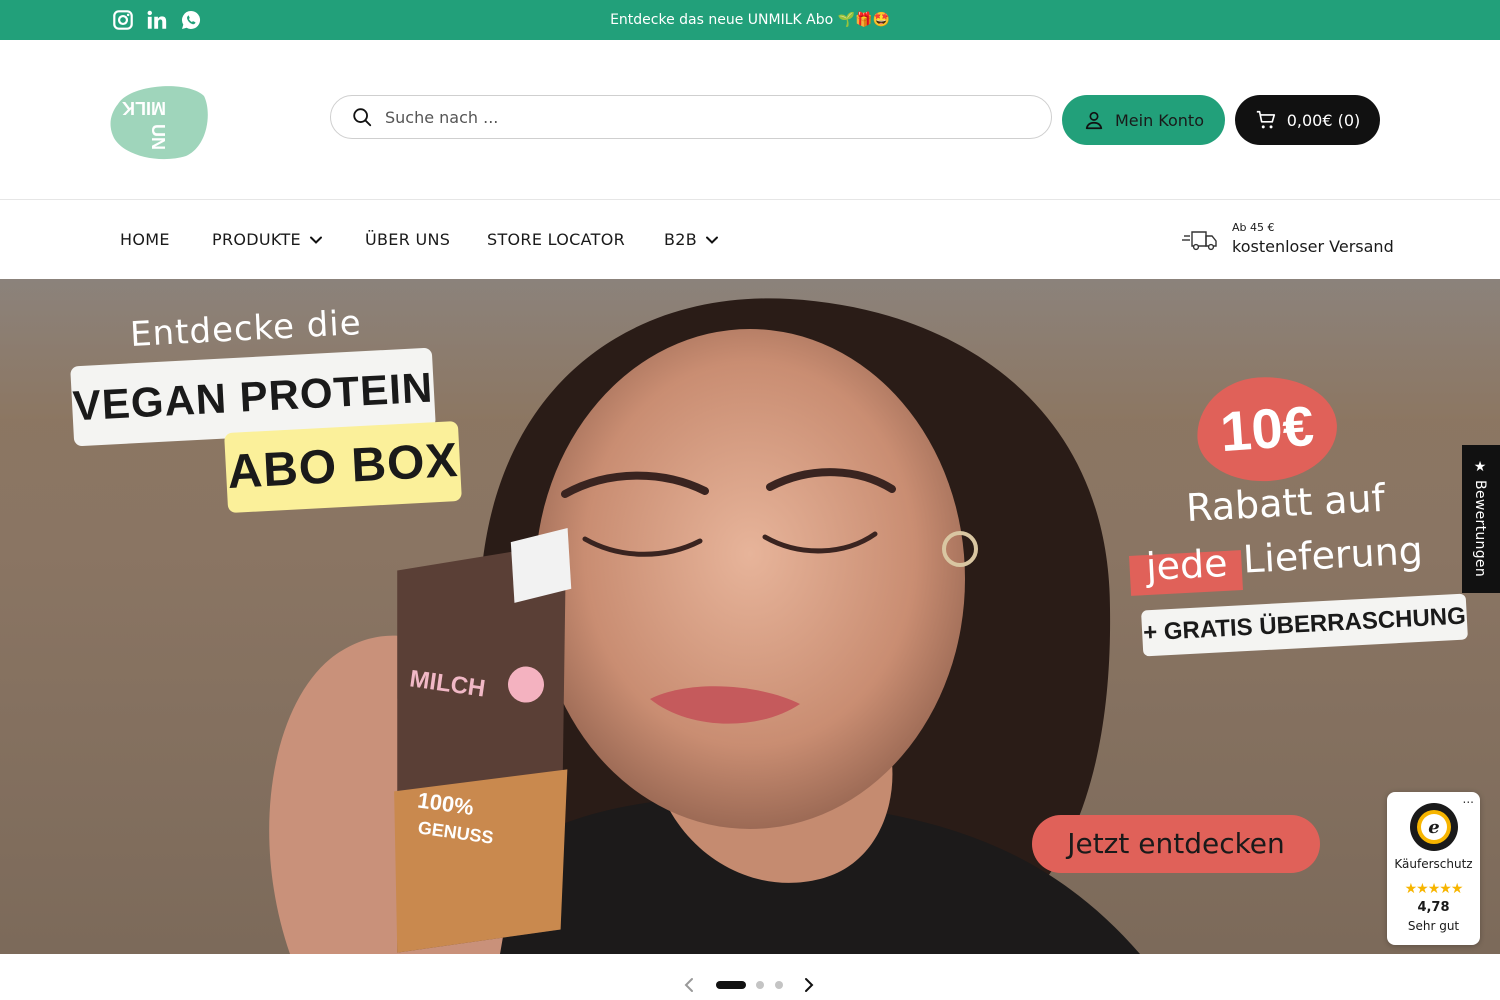 Image resolution: width=1500 pixels, height=1000 pixels. I want to click on delivery-truck-icon, so click(1199, 240).